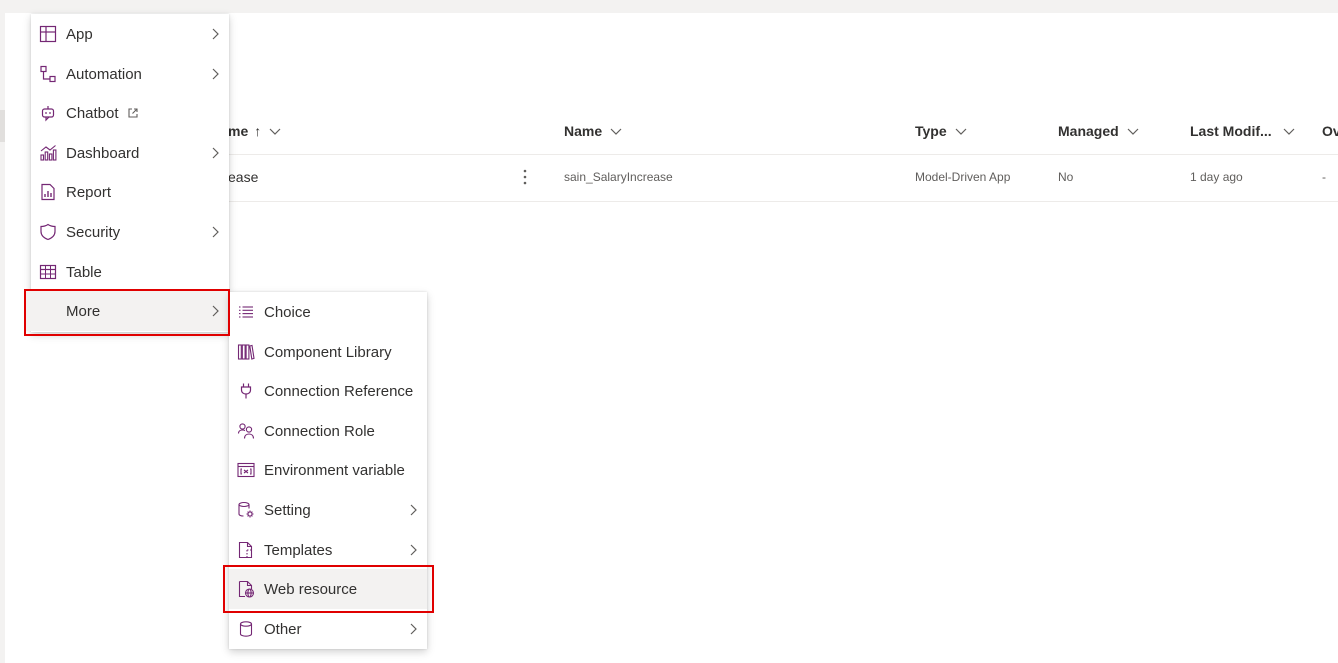  Describe the element at coordinates (246, 391) in the screenshot. I see `plug-icon` at that location.